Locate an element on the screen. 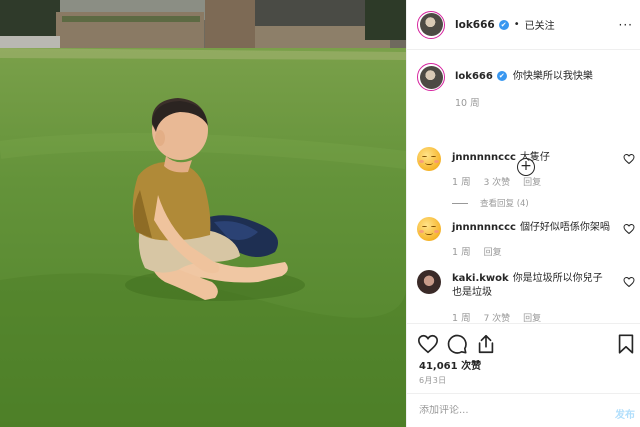  caption-avatar is located at coordinates (431, 77).